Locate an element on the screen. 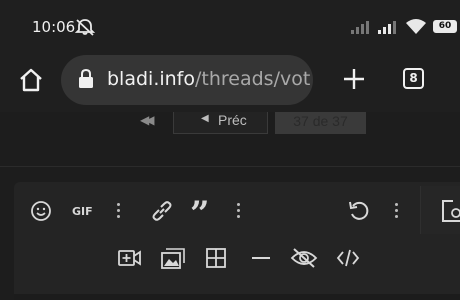 Image resolution: width=460 pixels, height=300 pixels. url-bar: bladi.info/threads/vot is located at coordinates (187, 80).